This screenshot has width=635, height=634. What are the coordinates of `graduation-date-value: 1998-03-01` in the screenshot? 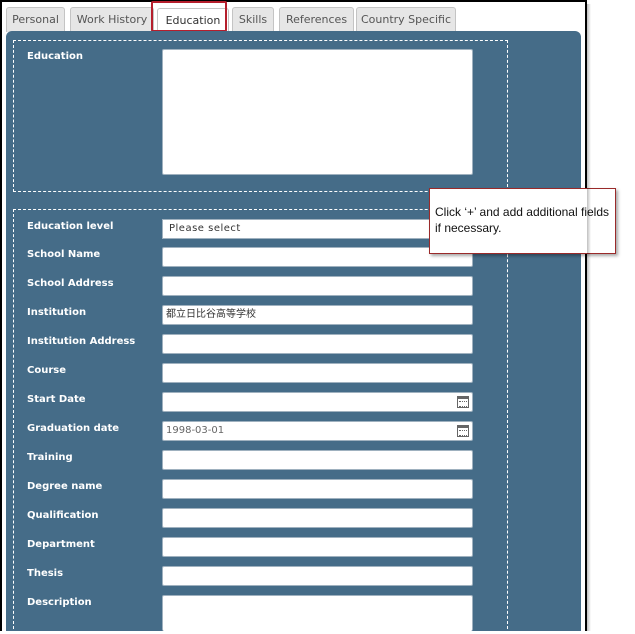 It's located at (195, 430).